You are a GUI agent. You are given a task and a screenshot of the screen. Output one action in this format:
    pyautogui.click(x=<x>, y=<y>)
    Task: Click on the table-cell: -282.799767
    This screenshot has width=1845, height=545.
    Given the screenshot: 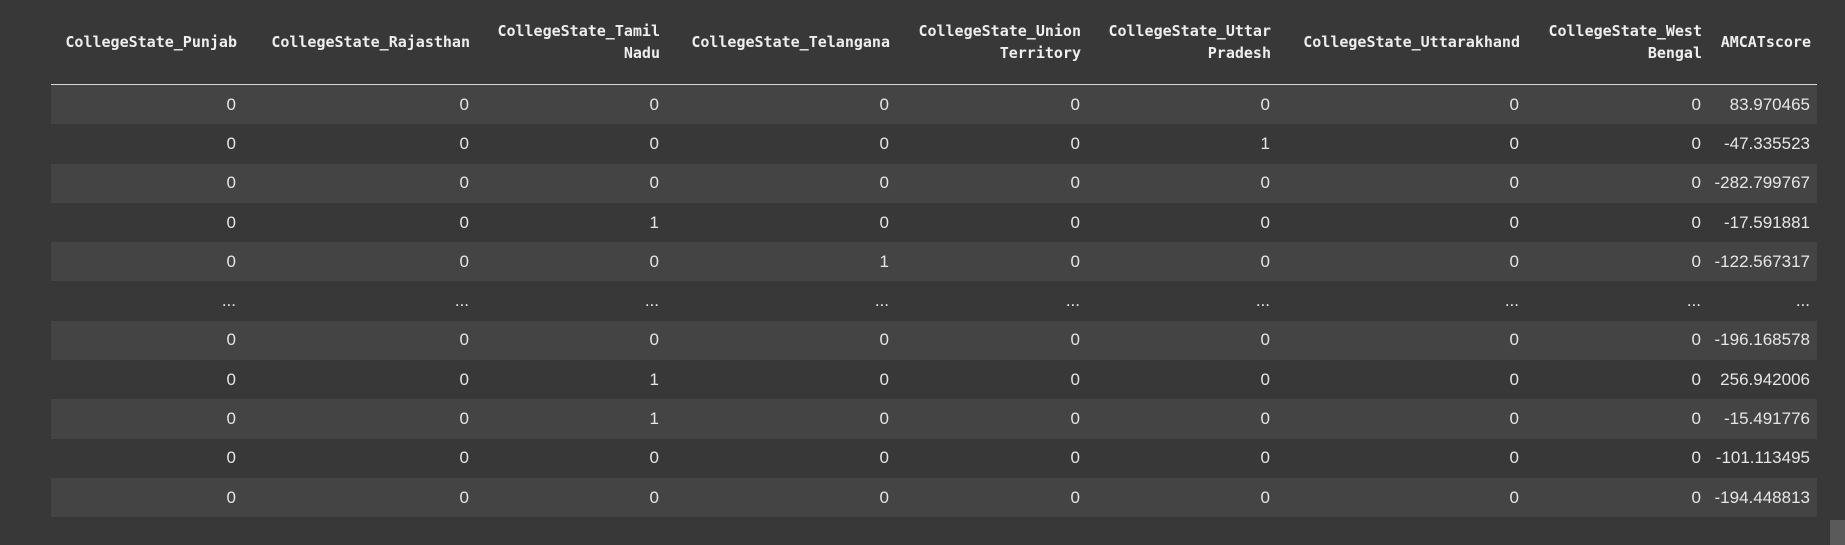 What is the action you would take?
    pyautogui.click(x=1762, y=183)
    